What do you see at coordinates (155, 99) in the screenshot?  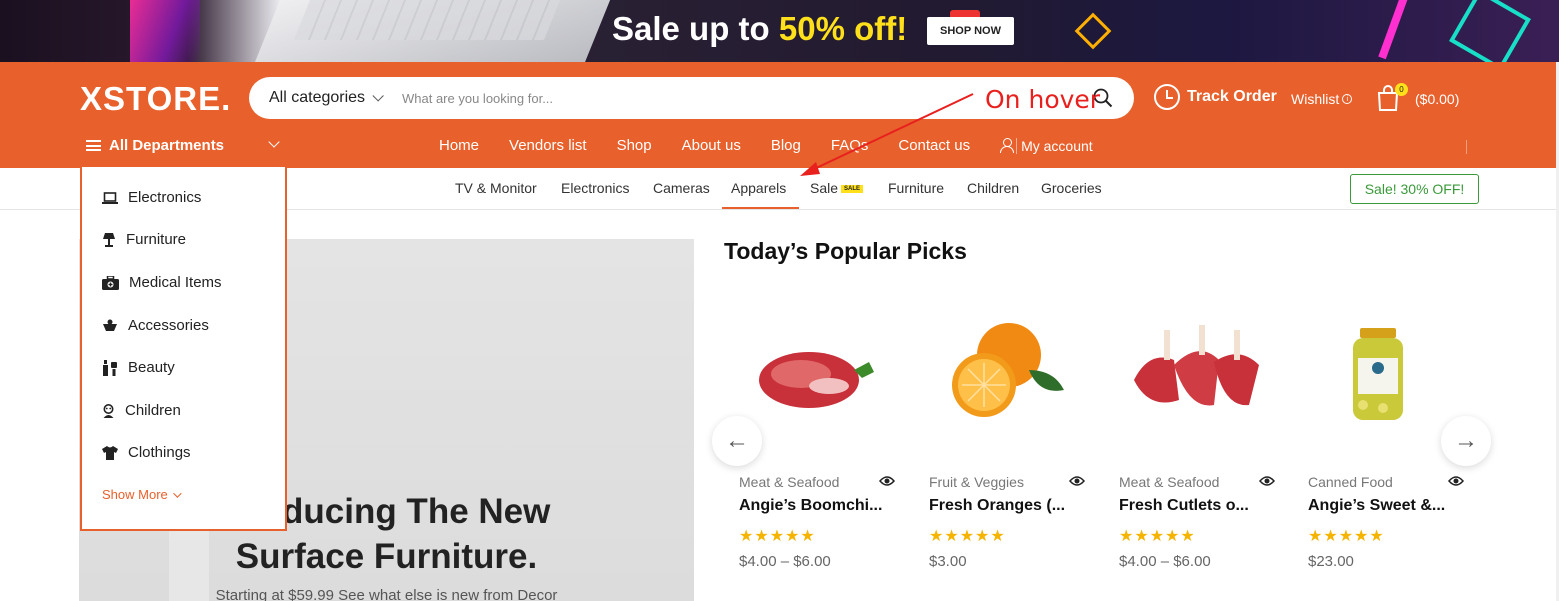 I see `site-logo: XSTORE.` at bounding box center [155, 99].